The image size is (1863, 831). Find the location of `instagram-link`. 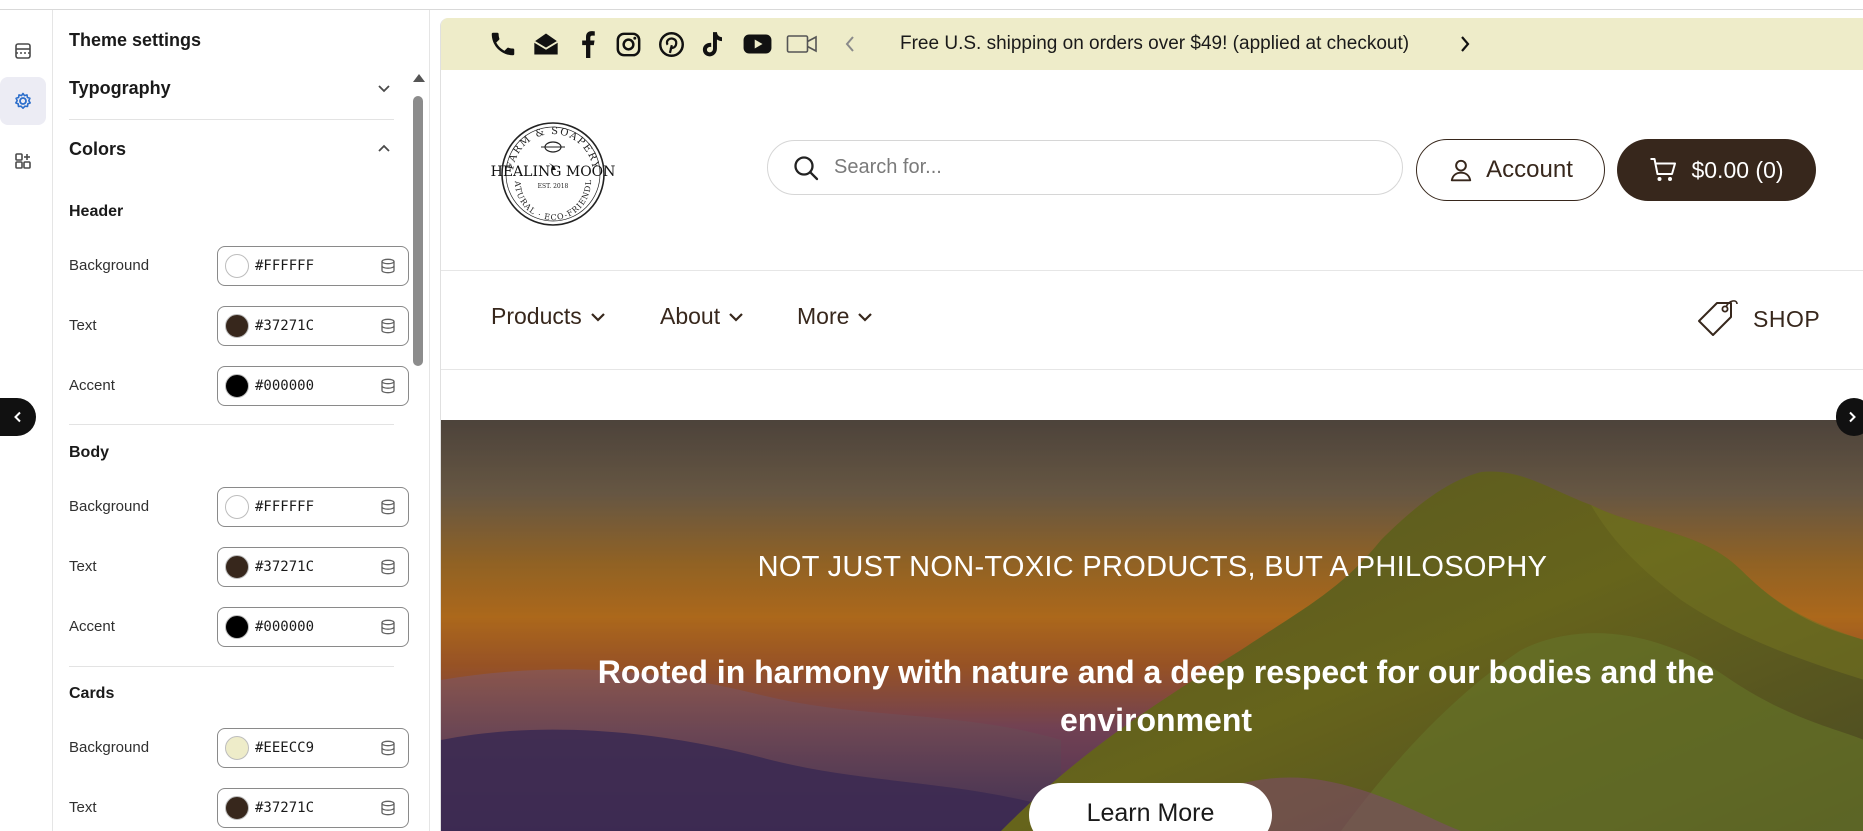

instagram-link is located at coordinates (628, 44).